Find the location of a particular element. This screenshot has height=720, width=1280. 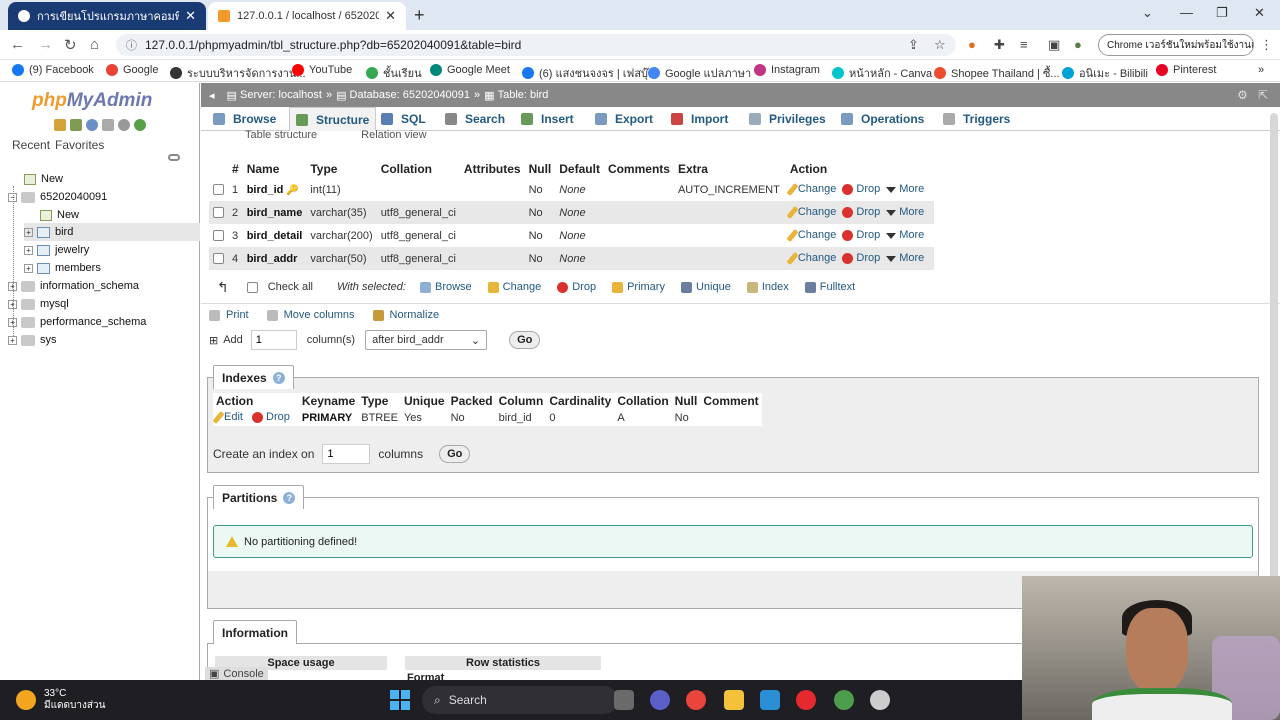

breadcrumb-table: Table: bird is located at coordinates (523, 95).